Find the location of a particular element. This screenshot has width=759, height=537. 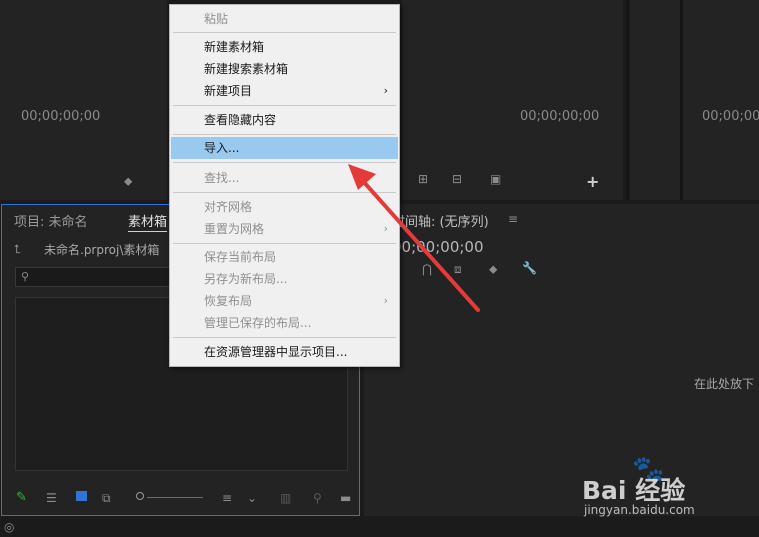

tab-bin: 素材箱 is located at coordinates (148, 221).